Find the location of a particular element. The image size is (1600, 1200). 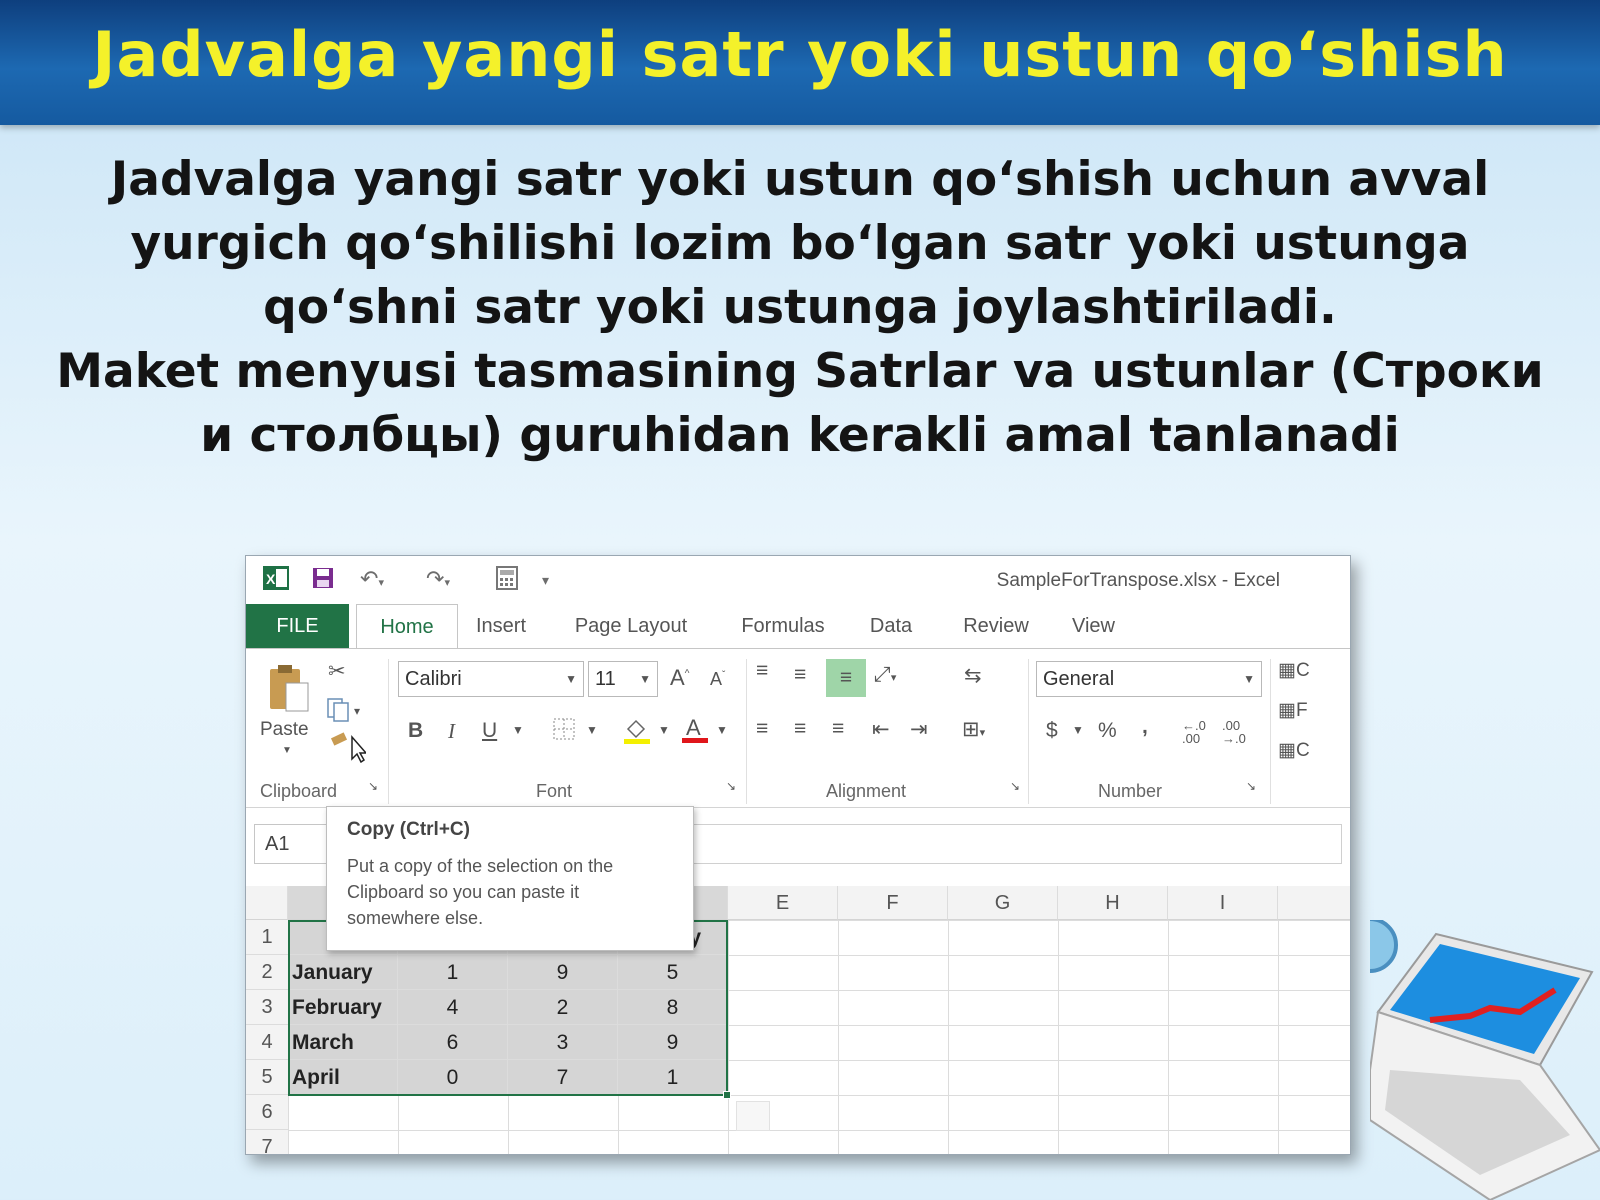

column-header-h: H is located at coordinates (1113, 903).